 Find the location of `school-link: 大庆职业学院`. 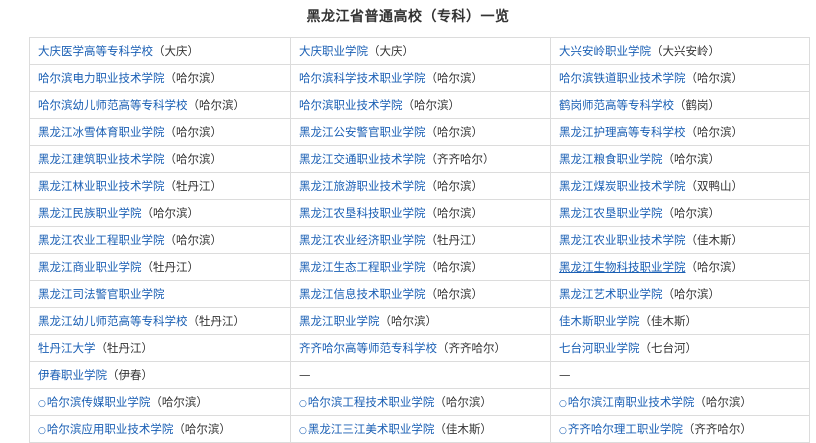

school-link: 大庆职业学院 is located at coordinates (333, 51).